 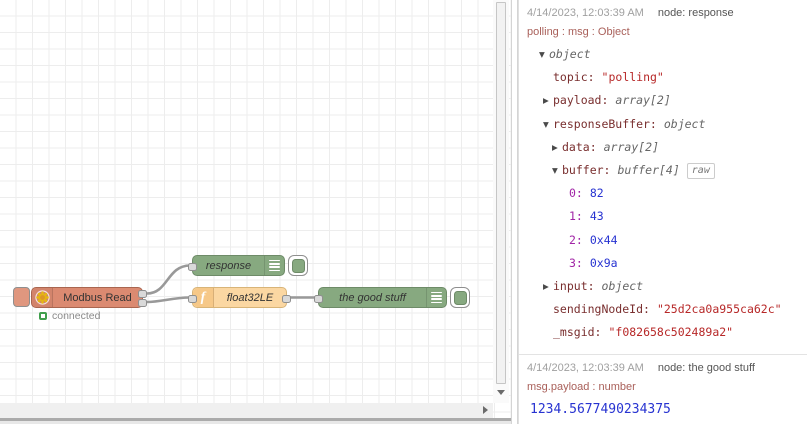 I want to click on node-label: the good stuff, so click(x=372, y=297).